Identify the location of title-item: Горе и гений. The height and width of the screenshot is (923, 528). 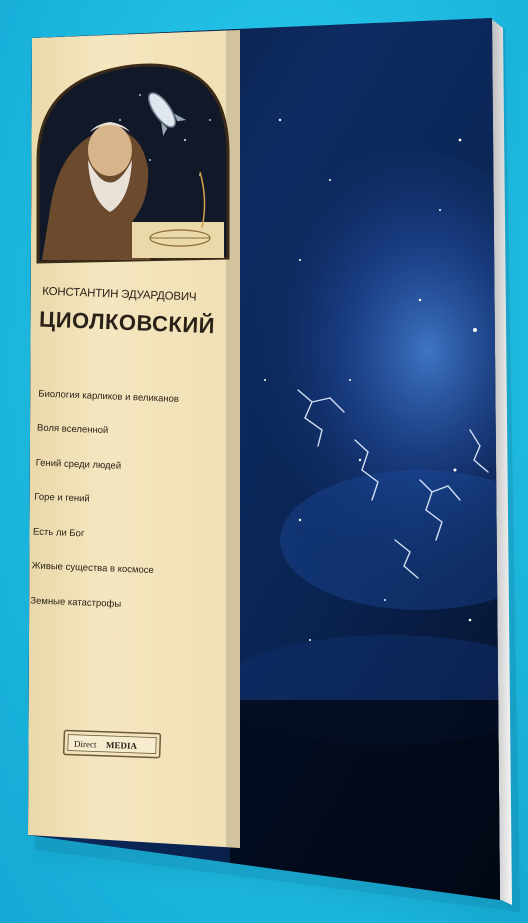
(62, 497).